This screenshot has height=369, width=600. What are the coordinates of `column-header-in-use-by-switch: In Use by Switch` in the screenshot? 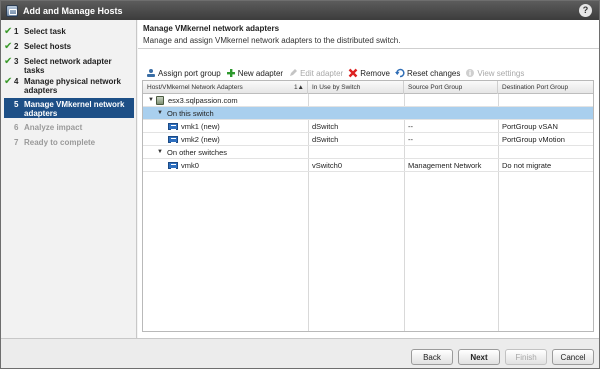 It's located at (356, 87).